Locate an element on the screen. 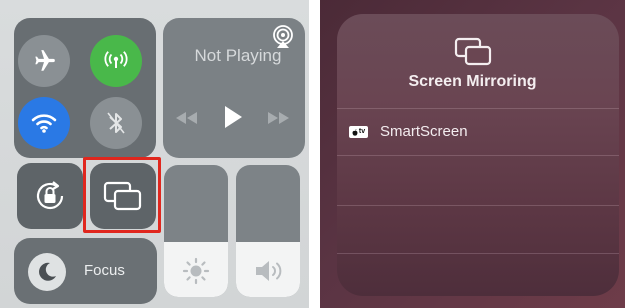 The width and height of the screenshot is (625, 308). device-name: SmartScreen is located at coordinates (424, 131).